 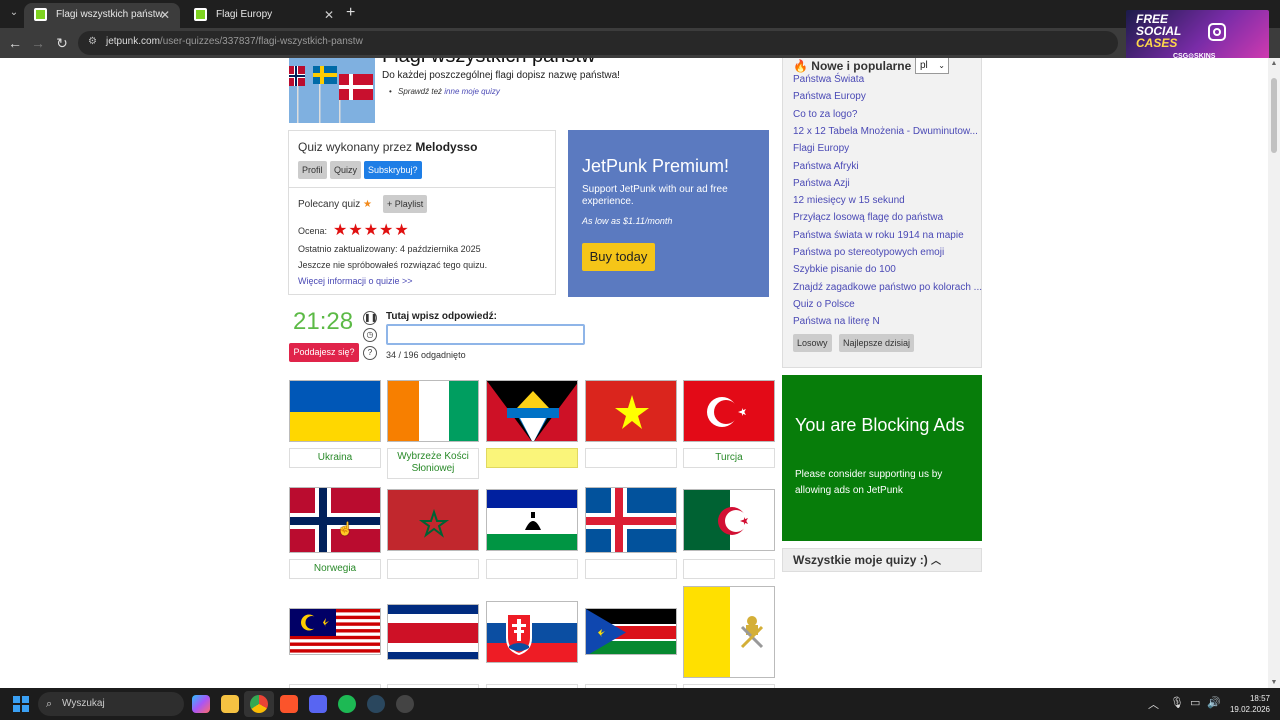 I want to click on sidebar-link: Państwa Azji, so click(x=821, y=183).